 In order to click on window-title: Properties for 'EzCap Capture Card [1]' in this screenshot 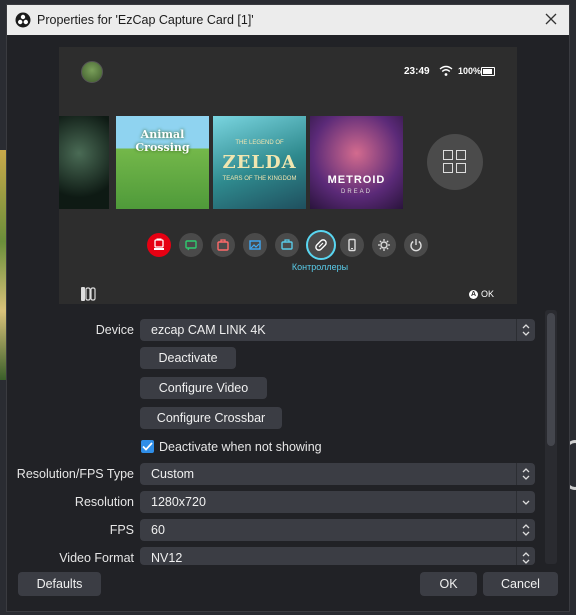, I will do `click(145, 20)`.